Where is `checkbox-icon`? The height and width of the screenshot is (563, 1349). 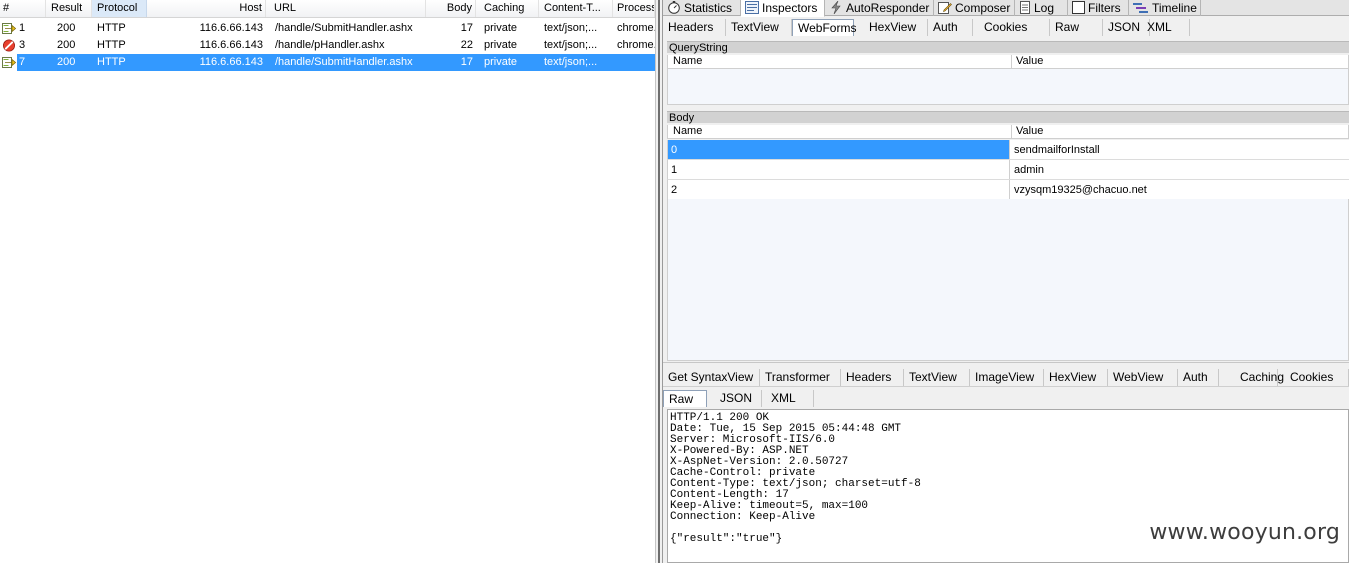 checkbox-icon is located at coordinates (1078, 9).